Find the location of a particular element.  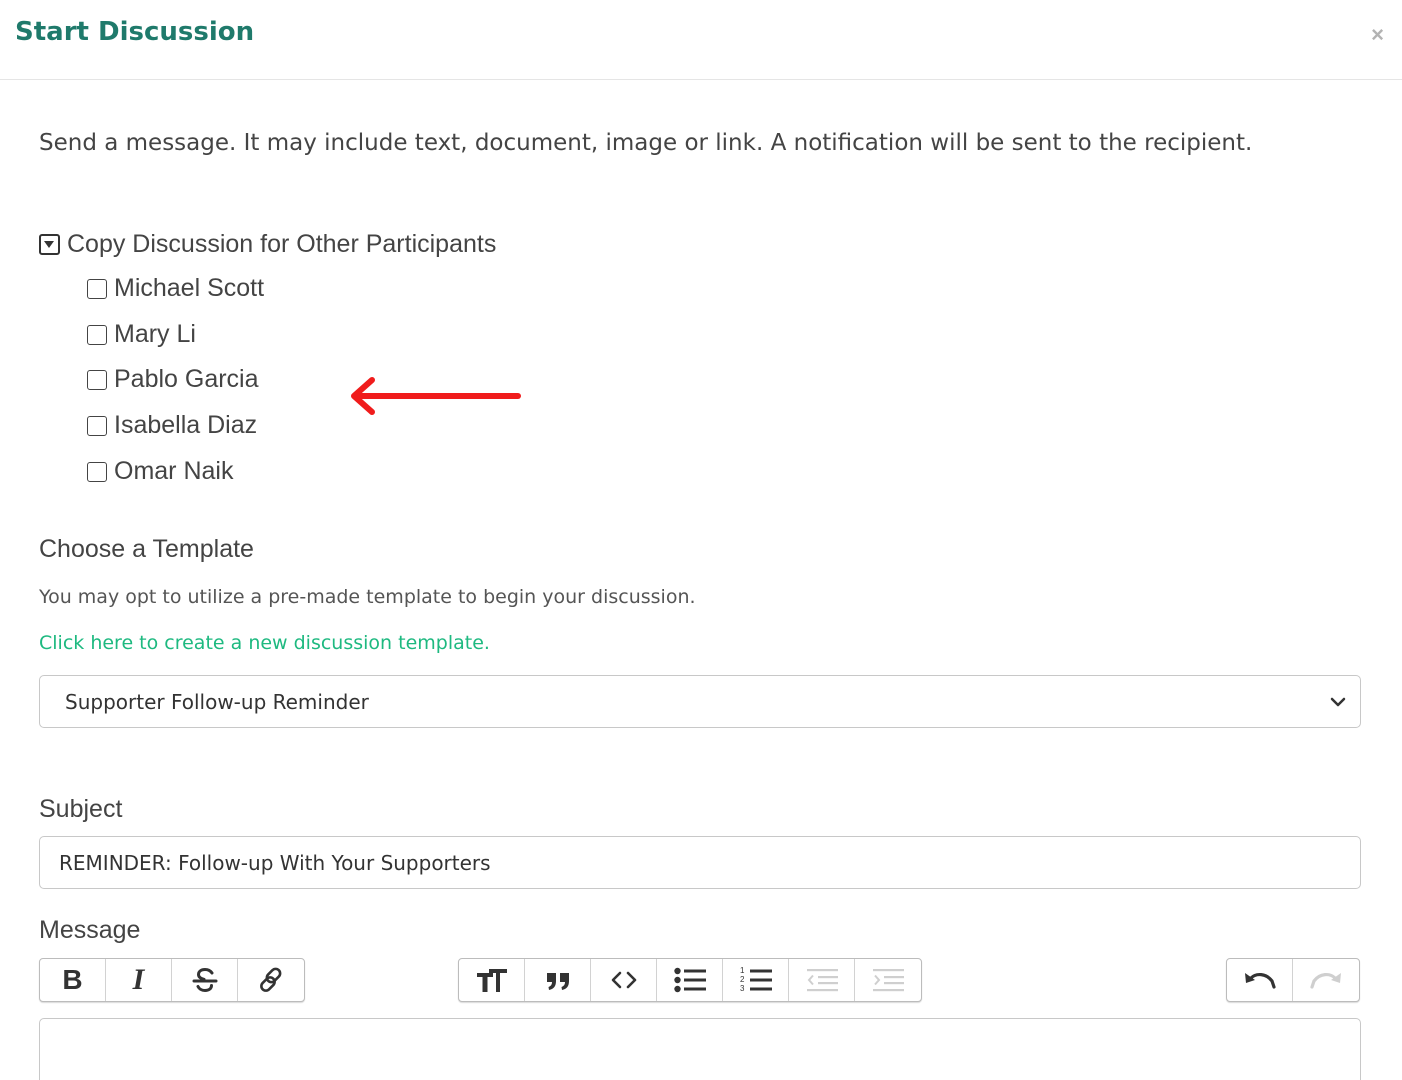

participant-checkbox-isabella-diaz: Isabella Diaz is located at coordinates (172, 425).